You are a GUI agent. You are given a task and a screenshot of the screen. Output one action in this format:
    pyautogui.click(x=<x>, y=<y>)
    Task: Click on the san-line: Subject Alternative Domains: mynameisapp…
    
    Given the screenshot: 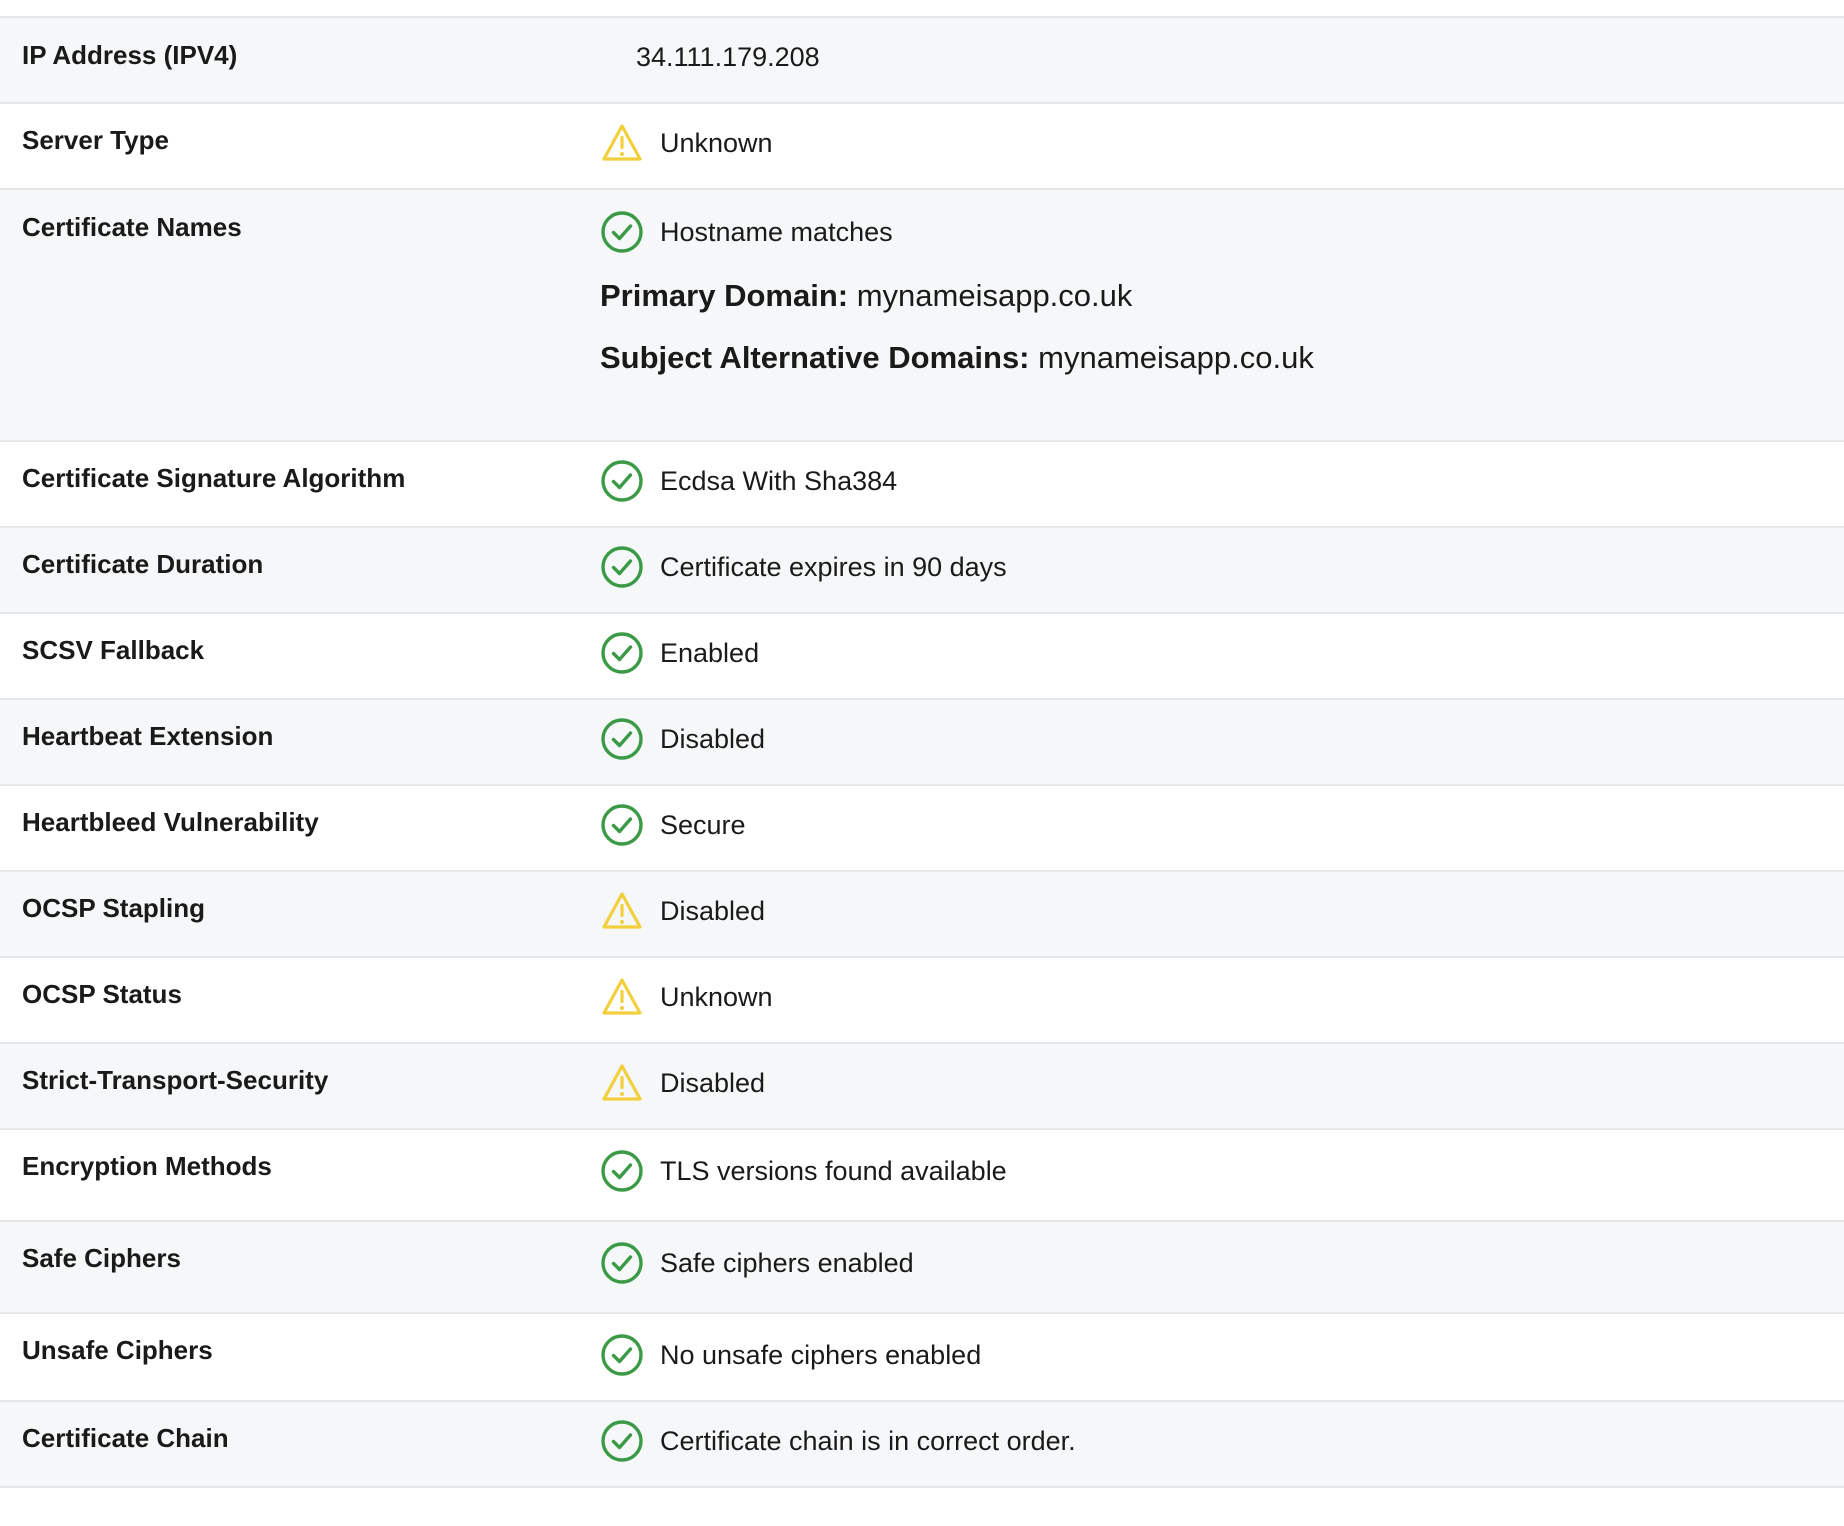 What is the action you would take?
    pyautogui.click(x=1222, y=358)
    